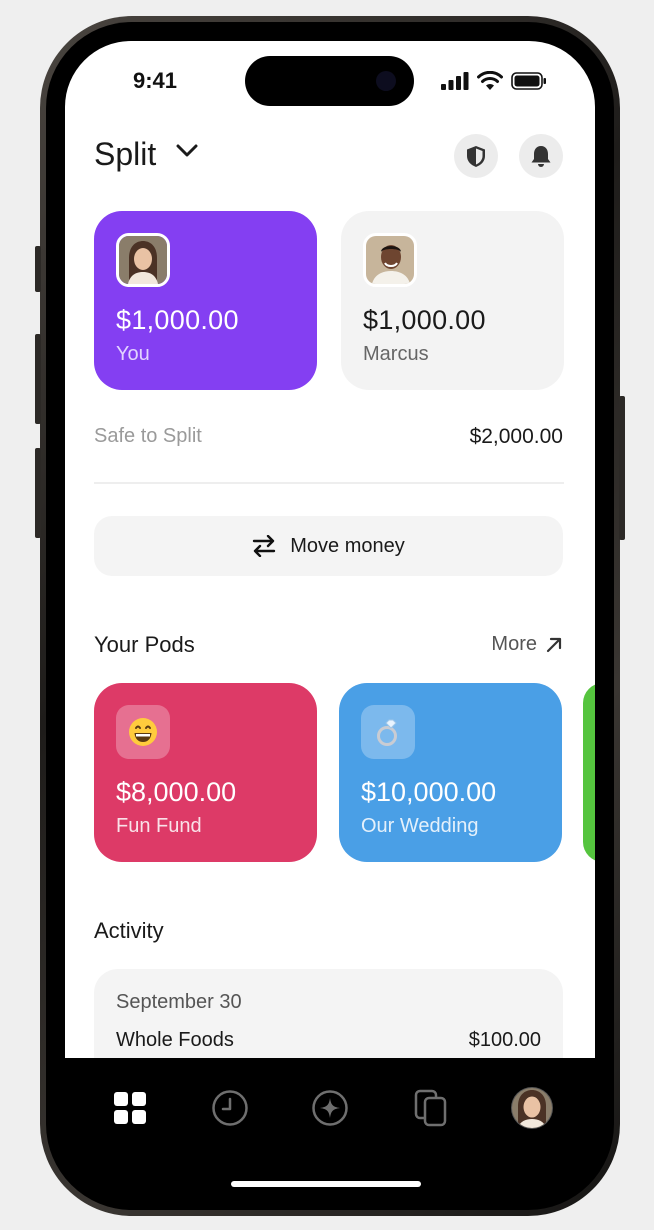 This screenshot has height=1230, width=654. I want to click on account-owner: You, so click(133, 354).